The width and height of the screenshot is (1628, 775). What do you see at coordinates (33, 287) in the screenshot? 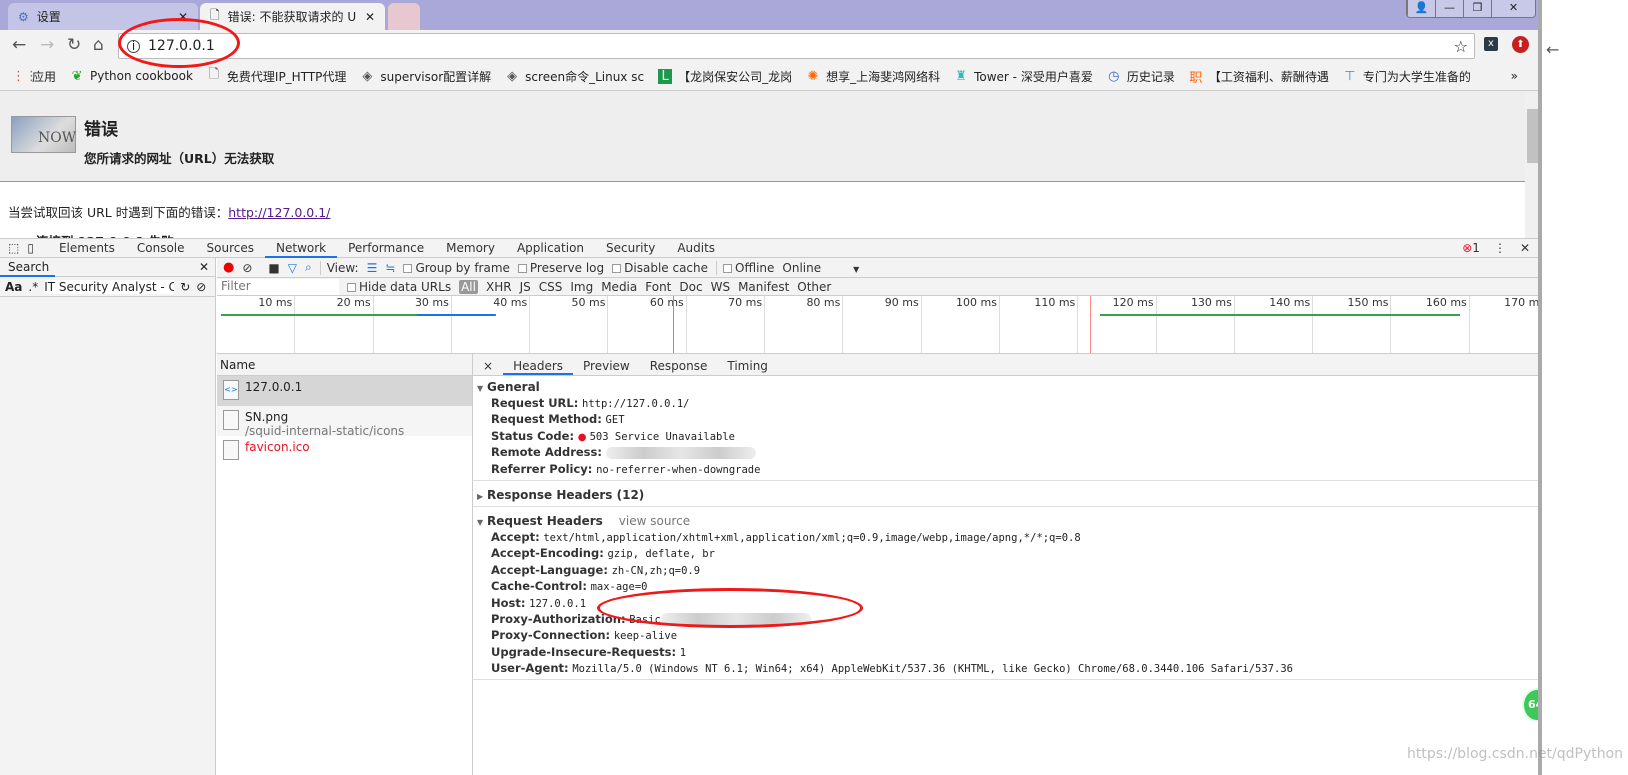
I see `regex-toggle: .*` at bounding box center [33, 287].